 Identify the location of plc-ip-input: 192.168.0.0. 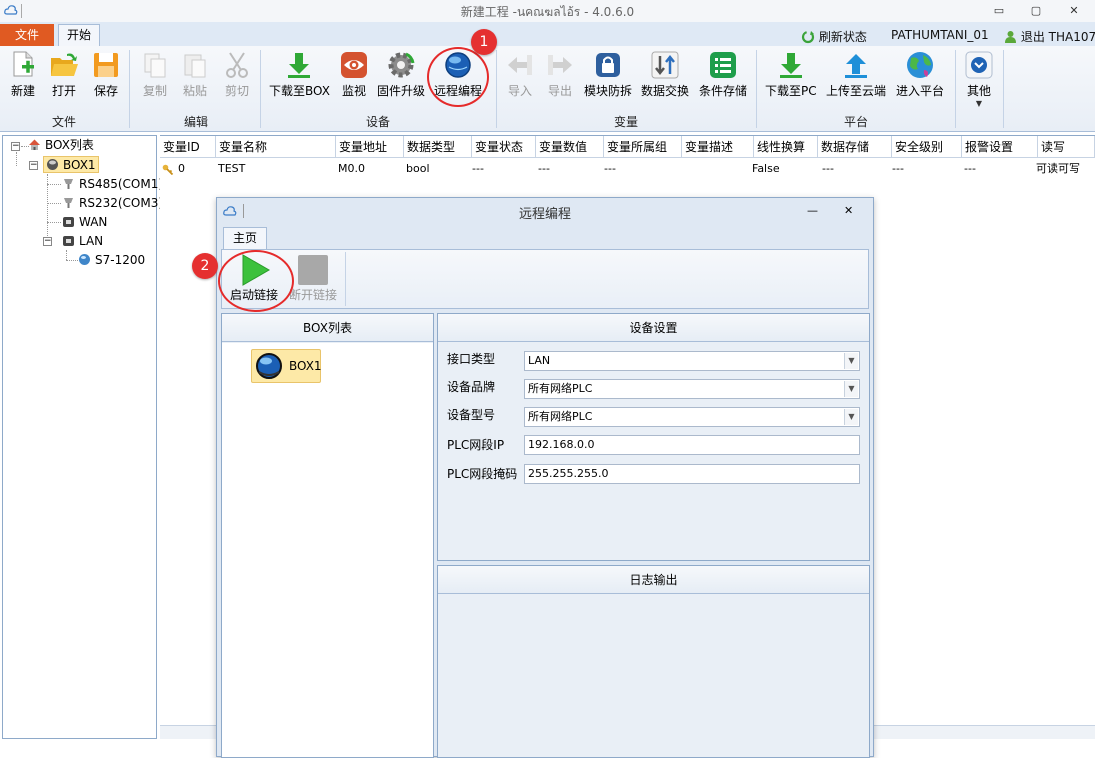
(692, 445).